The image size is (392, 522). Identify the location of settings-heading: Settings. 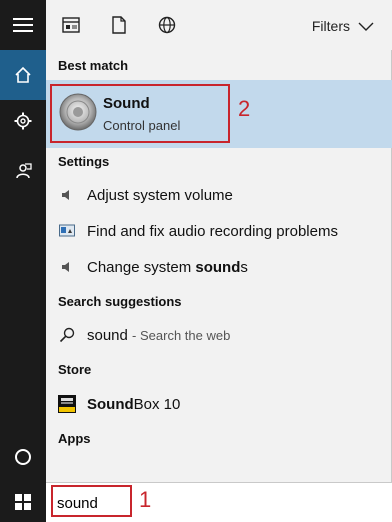
(84, 161).